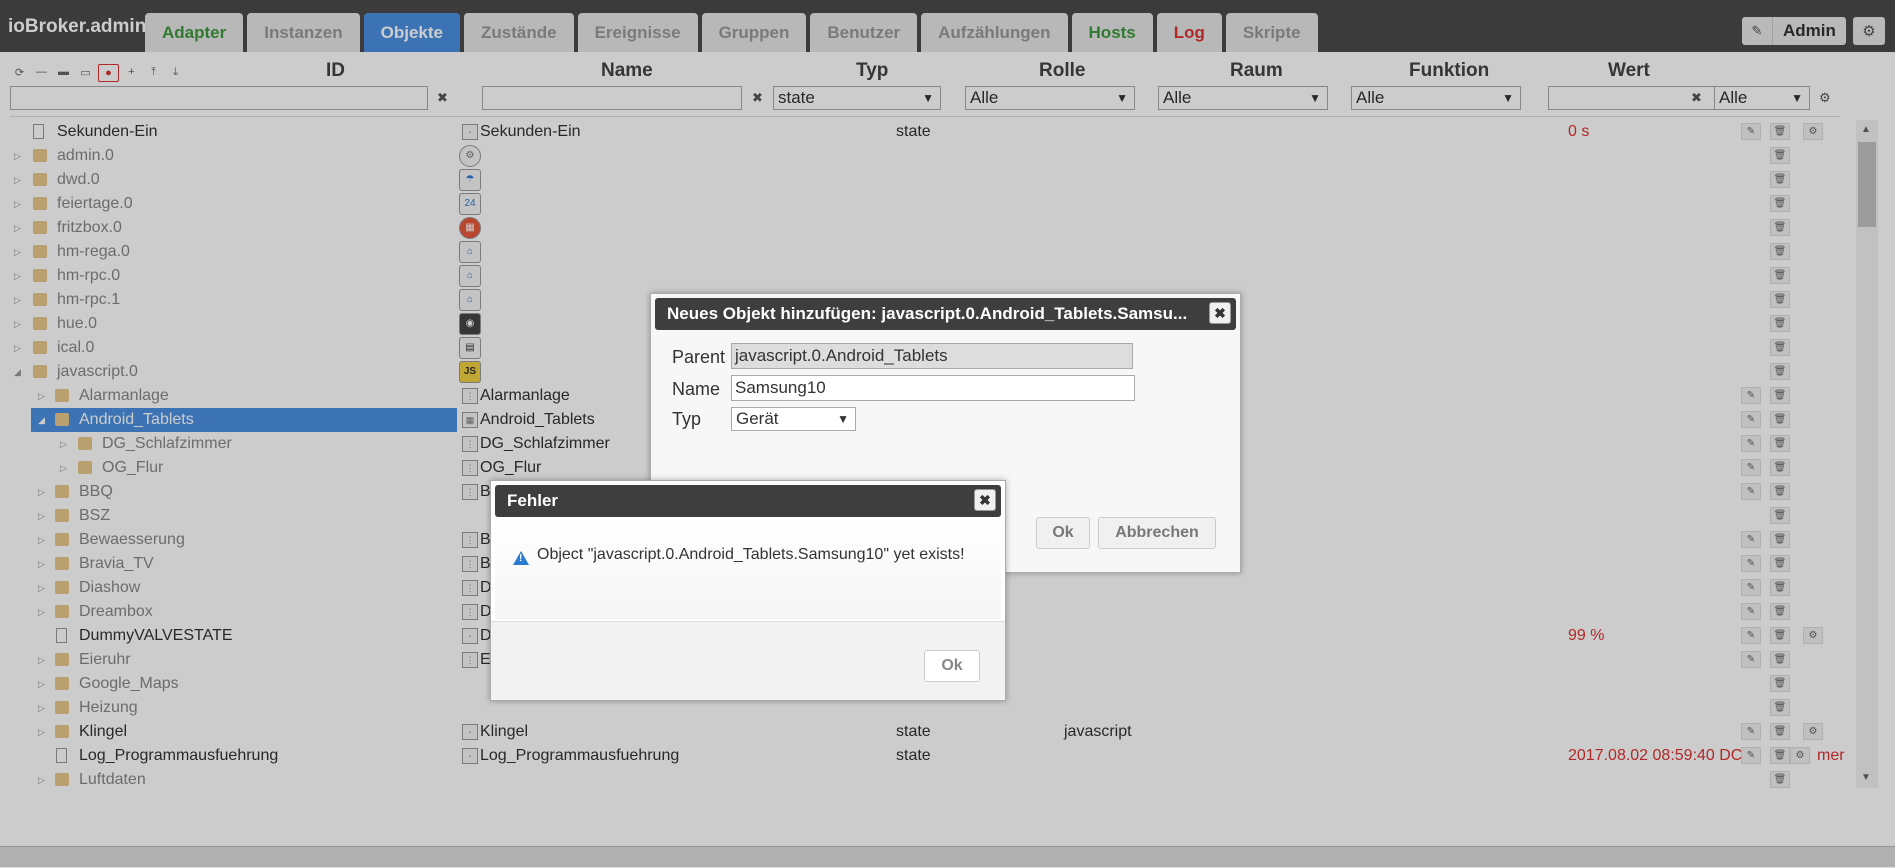 The width and height of the screenshot is (1895, 868). I want to click on error-dialog-title: Fehler, so click(748, 501).